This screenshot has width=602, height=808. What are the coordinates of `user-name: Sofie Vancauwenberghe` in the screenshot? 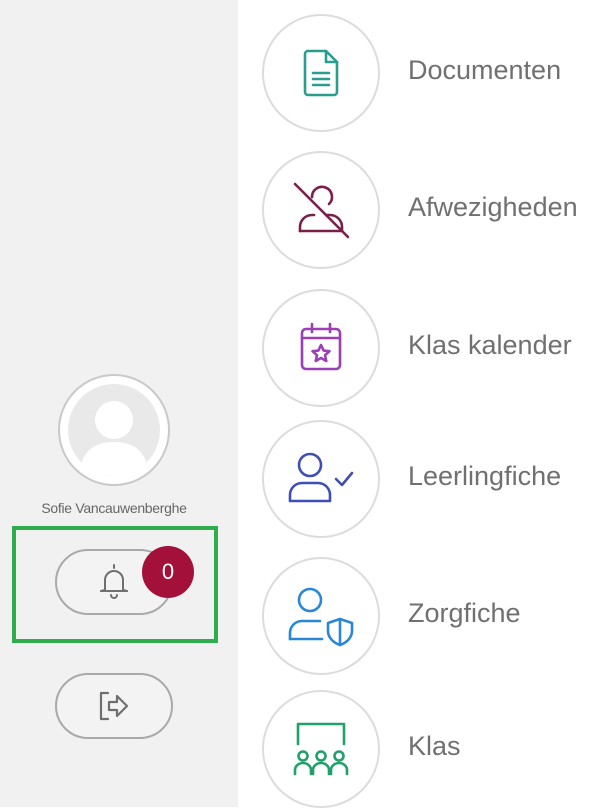 It's located at (114, 508).